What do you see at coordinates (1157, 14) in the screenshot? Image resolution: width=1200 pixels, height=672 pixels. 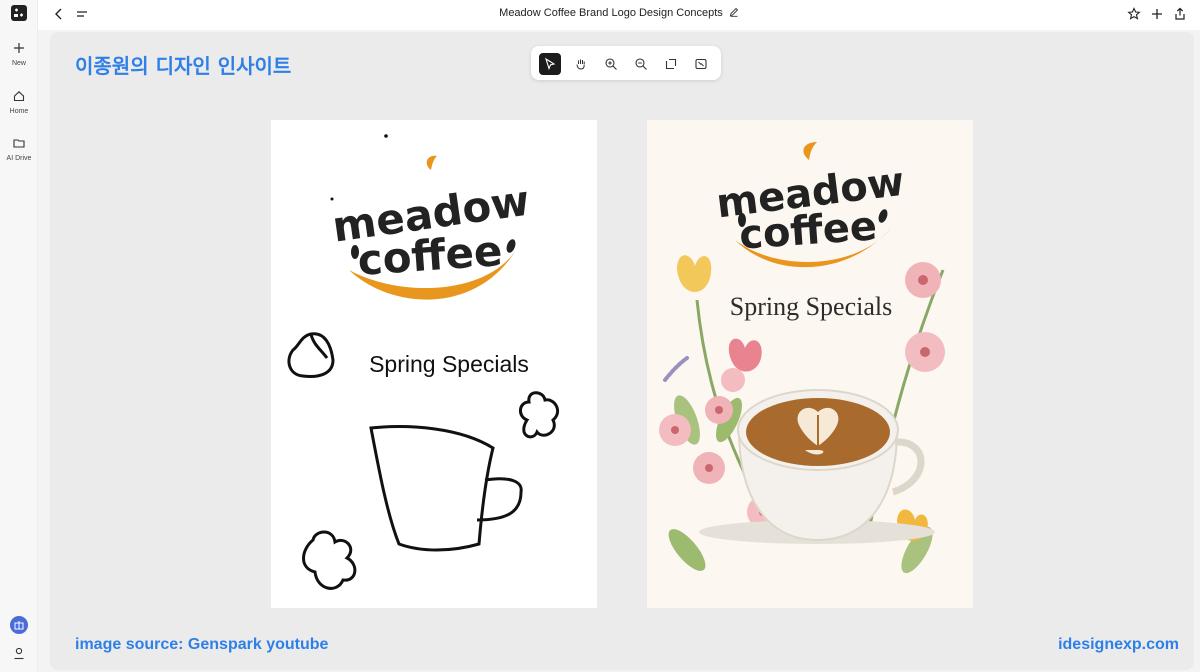 I see `add-icon` at bounding box center [1157, 14].